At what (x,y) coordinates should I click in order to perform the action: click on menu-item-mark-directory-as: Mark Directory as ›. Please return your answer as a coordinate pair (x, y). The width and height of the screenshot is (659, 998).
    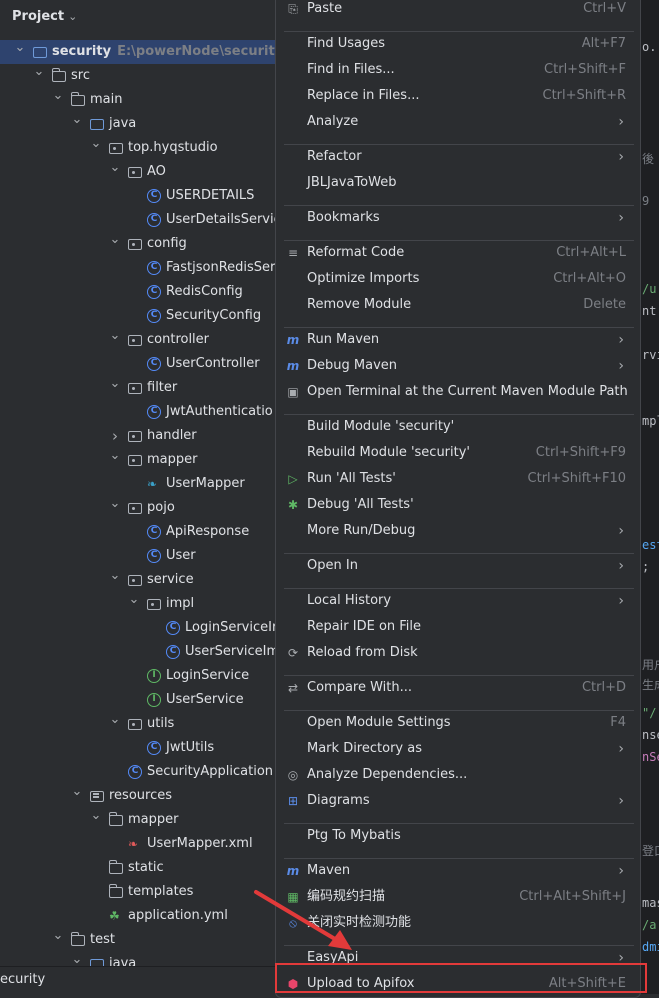
    Looking at the image, I should click on (459, 749).